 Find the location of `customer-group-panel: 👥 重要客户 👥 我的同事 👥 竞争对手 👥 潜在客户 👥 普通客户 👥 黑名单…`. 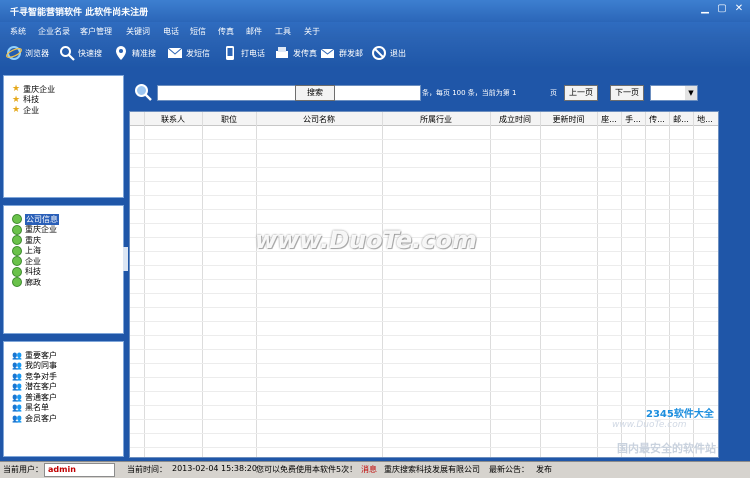

customer-group-panel: 👥 重要客户 👥 我的同事 👥 竞争对手 👥 潜在客户 👥 普通客户 👥 黑名单… is located at coordinates (63, 399).